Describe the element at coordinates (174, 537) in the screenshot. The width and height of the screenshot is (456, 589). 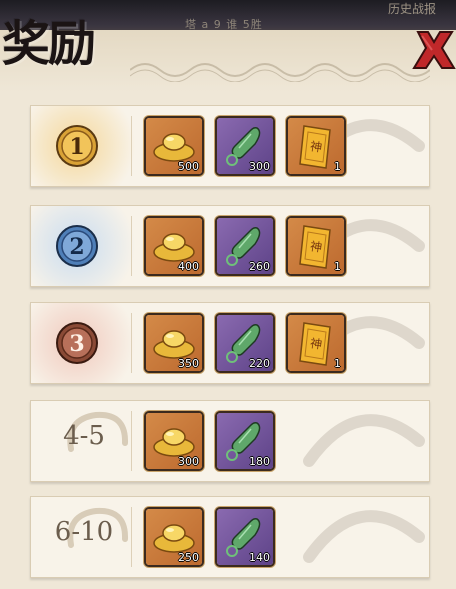
I see `reward-gold-ingot: 250` at that location.